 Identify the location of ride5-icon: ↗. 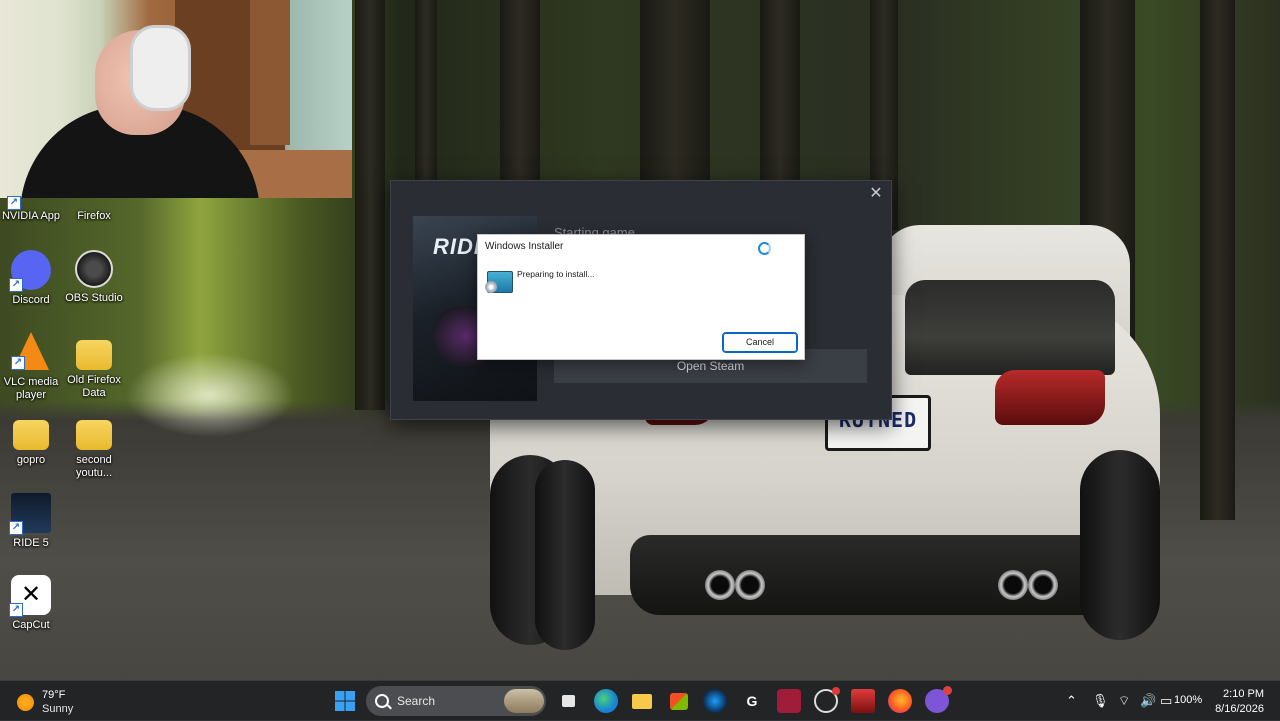
(30, 514).